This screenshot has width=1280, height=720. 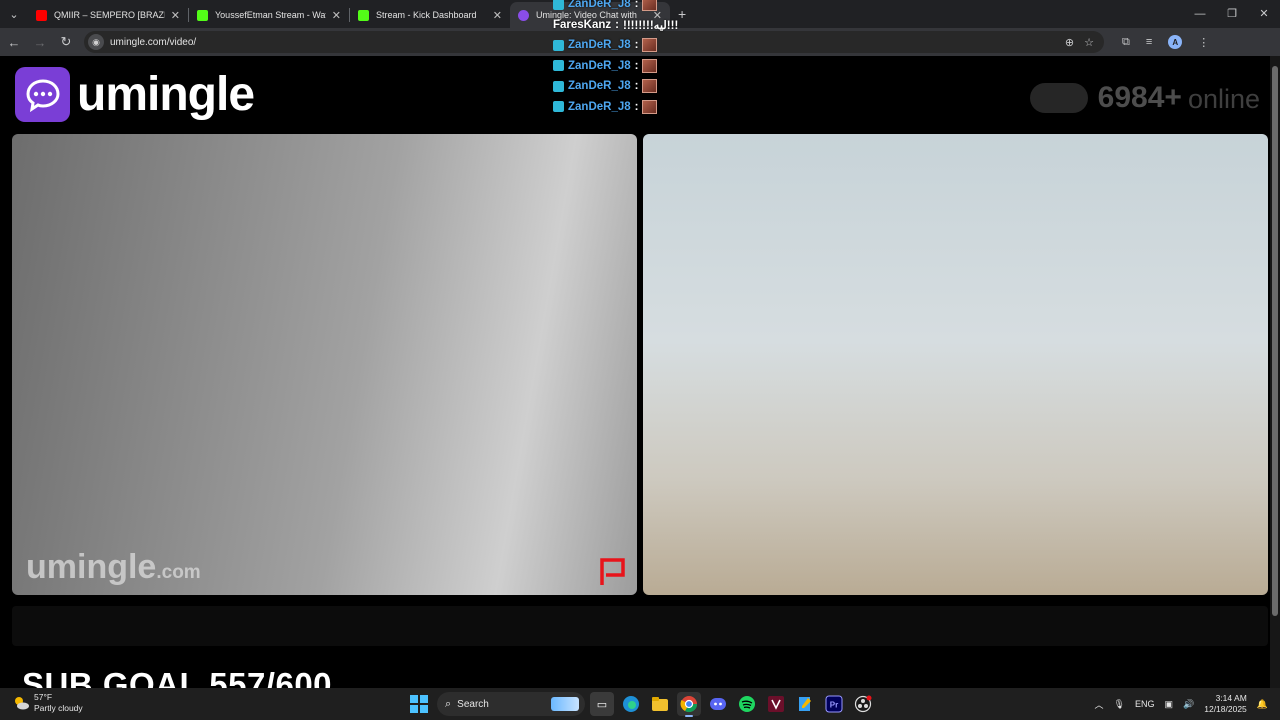 What do you see at coordinates (1089, 42) in the screenshot?
I see `bookmark-star-icon: ☆` at bounding box center [1089, 42].